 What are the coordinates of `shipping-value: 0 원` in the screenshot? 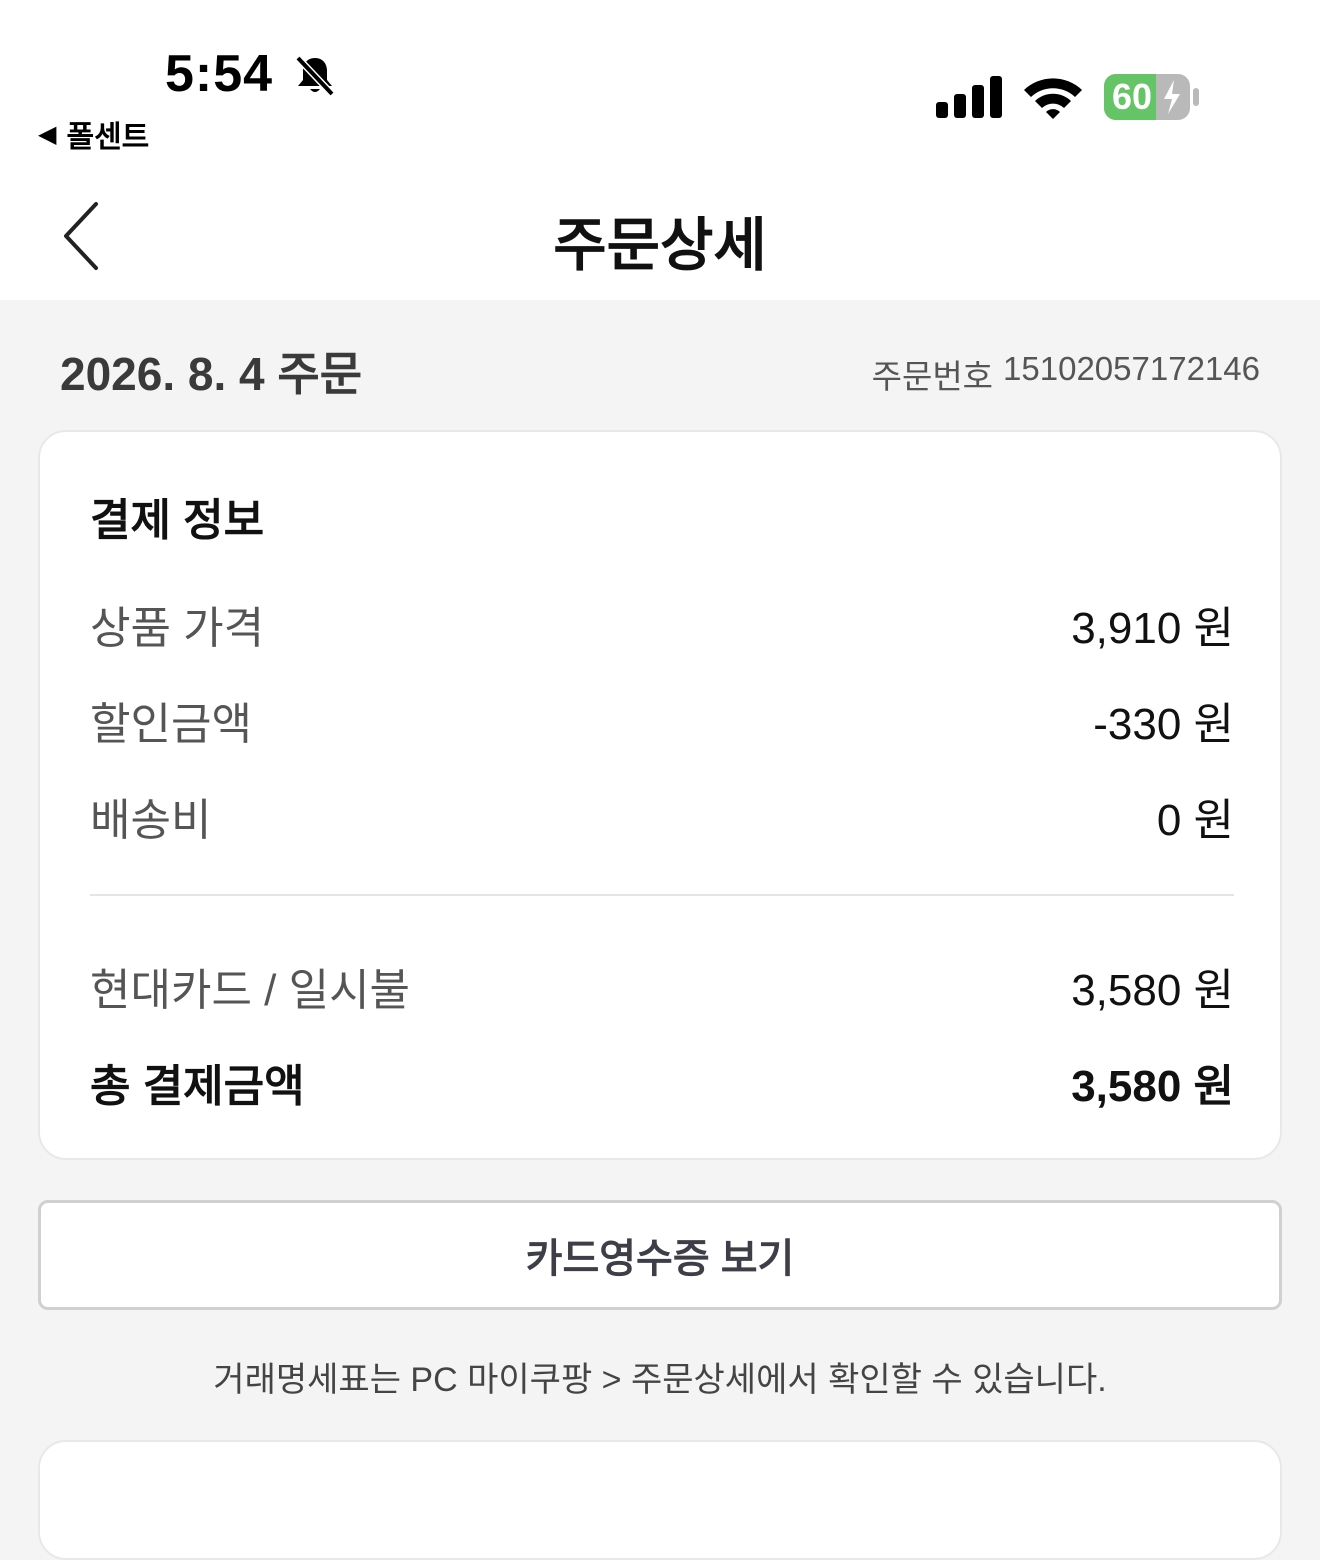 It's located at (1195, 820).